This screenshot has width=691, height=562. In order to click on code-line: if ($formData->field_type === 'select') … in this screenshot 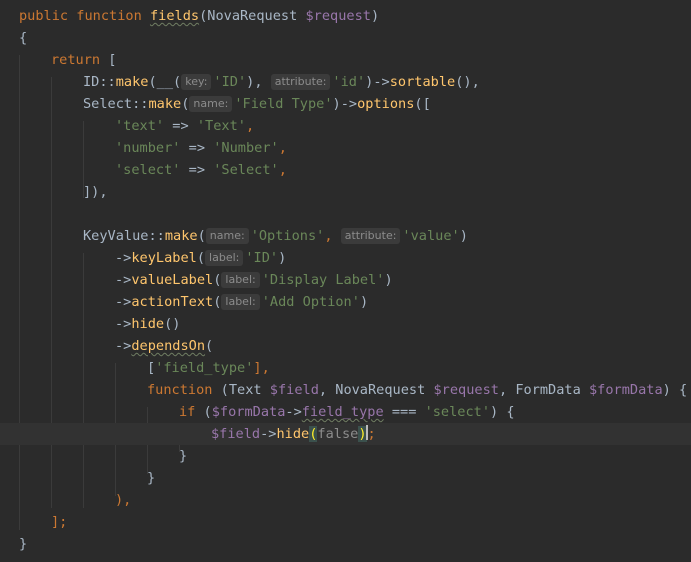, I will do `click(345, 412)`.